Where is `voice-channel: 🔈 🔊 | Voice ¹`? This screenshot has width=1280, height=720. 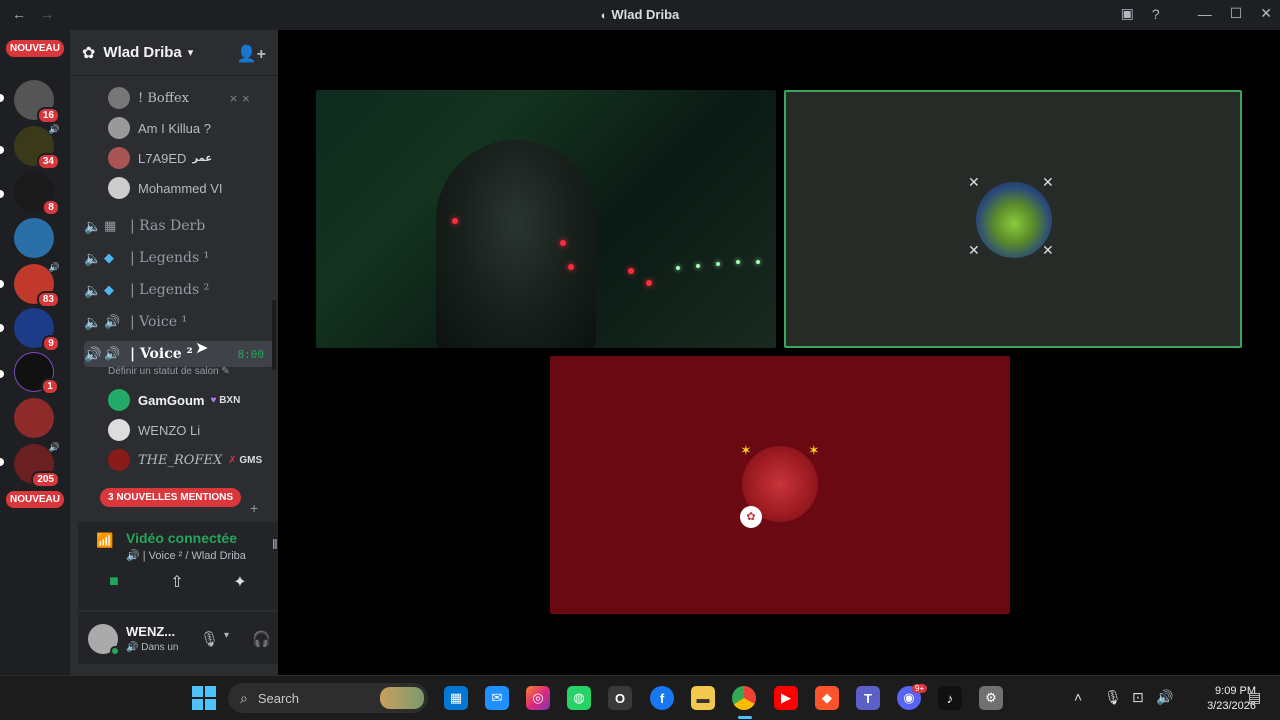
voice-channel: 🔈 🔊 | Voice ¹ is located at coordinates (179, 322).